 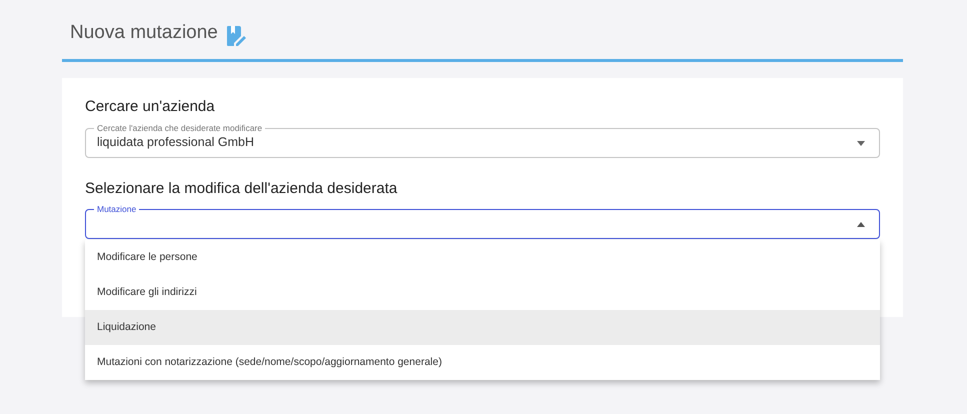 What do you see at coordinates (144, 32) in the screenshot?
I see `page-title: Nuova mutazione` at bounding box center [144, 32].